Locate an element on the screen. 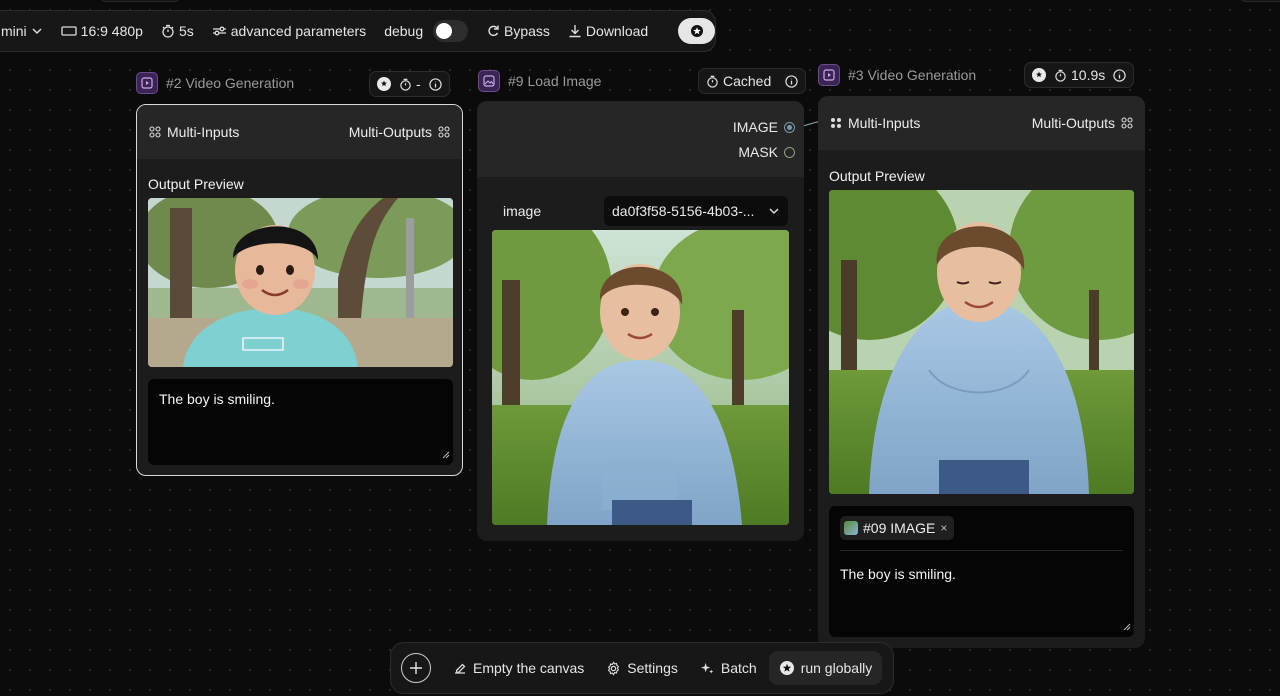  port-connector-icon is located at coordinates (789, 152).